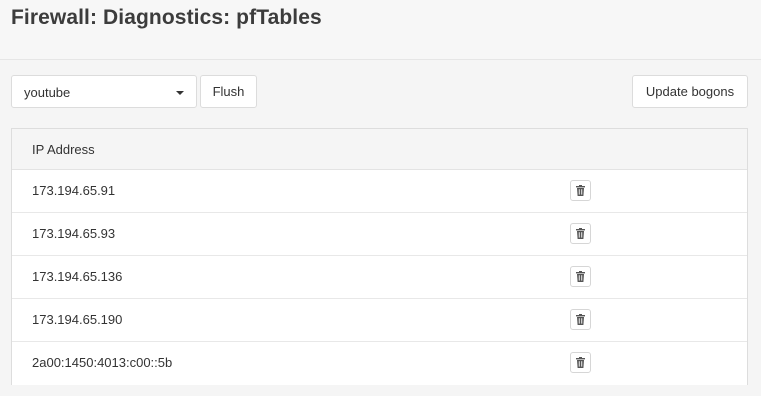 This screenshot has height=396, width=761. I want to click on update-bogons-button: Update bogons, so click(690, 91).